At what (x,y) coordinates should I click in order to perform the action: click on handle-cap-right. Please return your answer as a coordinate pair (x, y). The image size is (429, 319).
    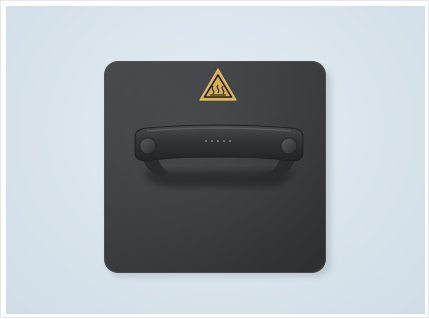
    Looking at the image, I should click on (289, 146).